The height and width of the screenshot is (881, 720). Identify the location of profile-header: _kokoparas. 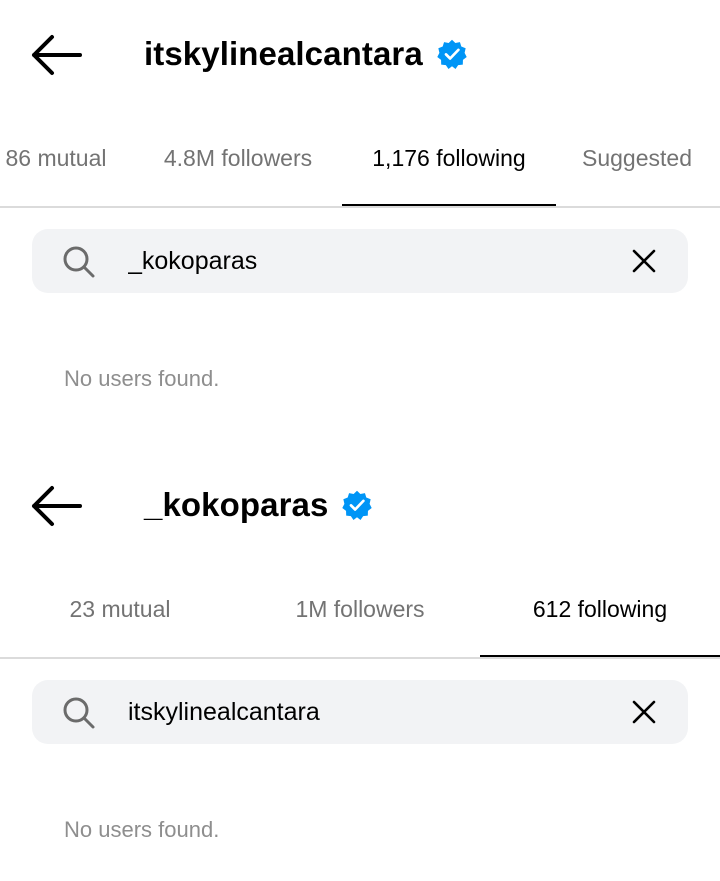
(360, 506).